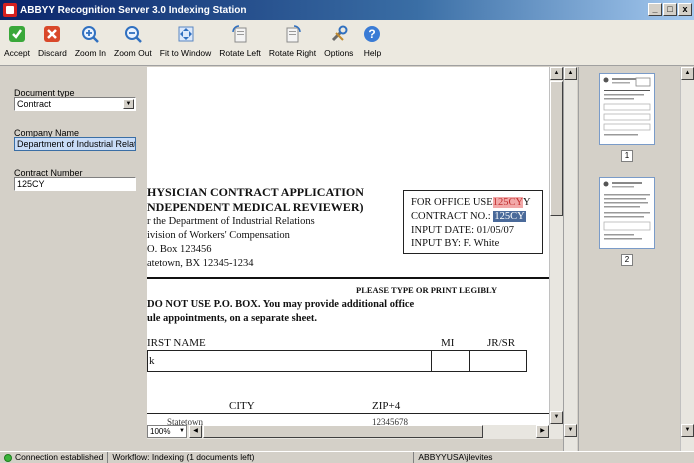  I want to click on zoom-select: 100% ▼, so click(167, 431).